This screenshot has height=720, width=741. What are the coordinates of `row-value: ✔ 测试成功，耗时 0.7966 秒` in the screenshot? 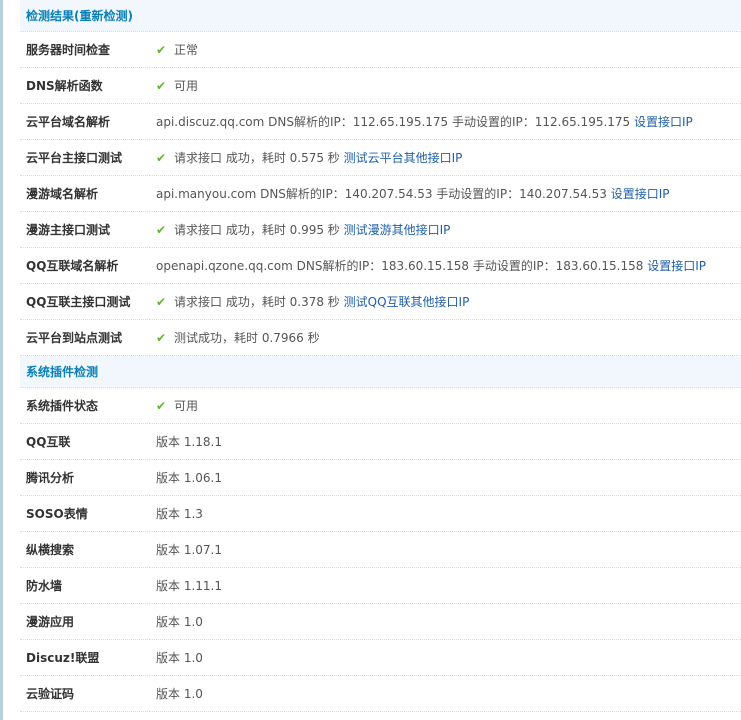 It's located at (445, 337).